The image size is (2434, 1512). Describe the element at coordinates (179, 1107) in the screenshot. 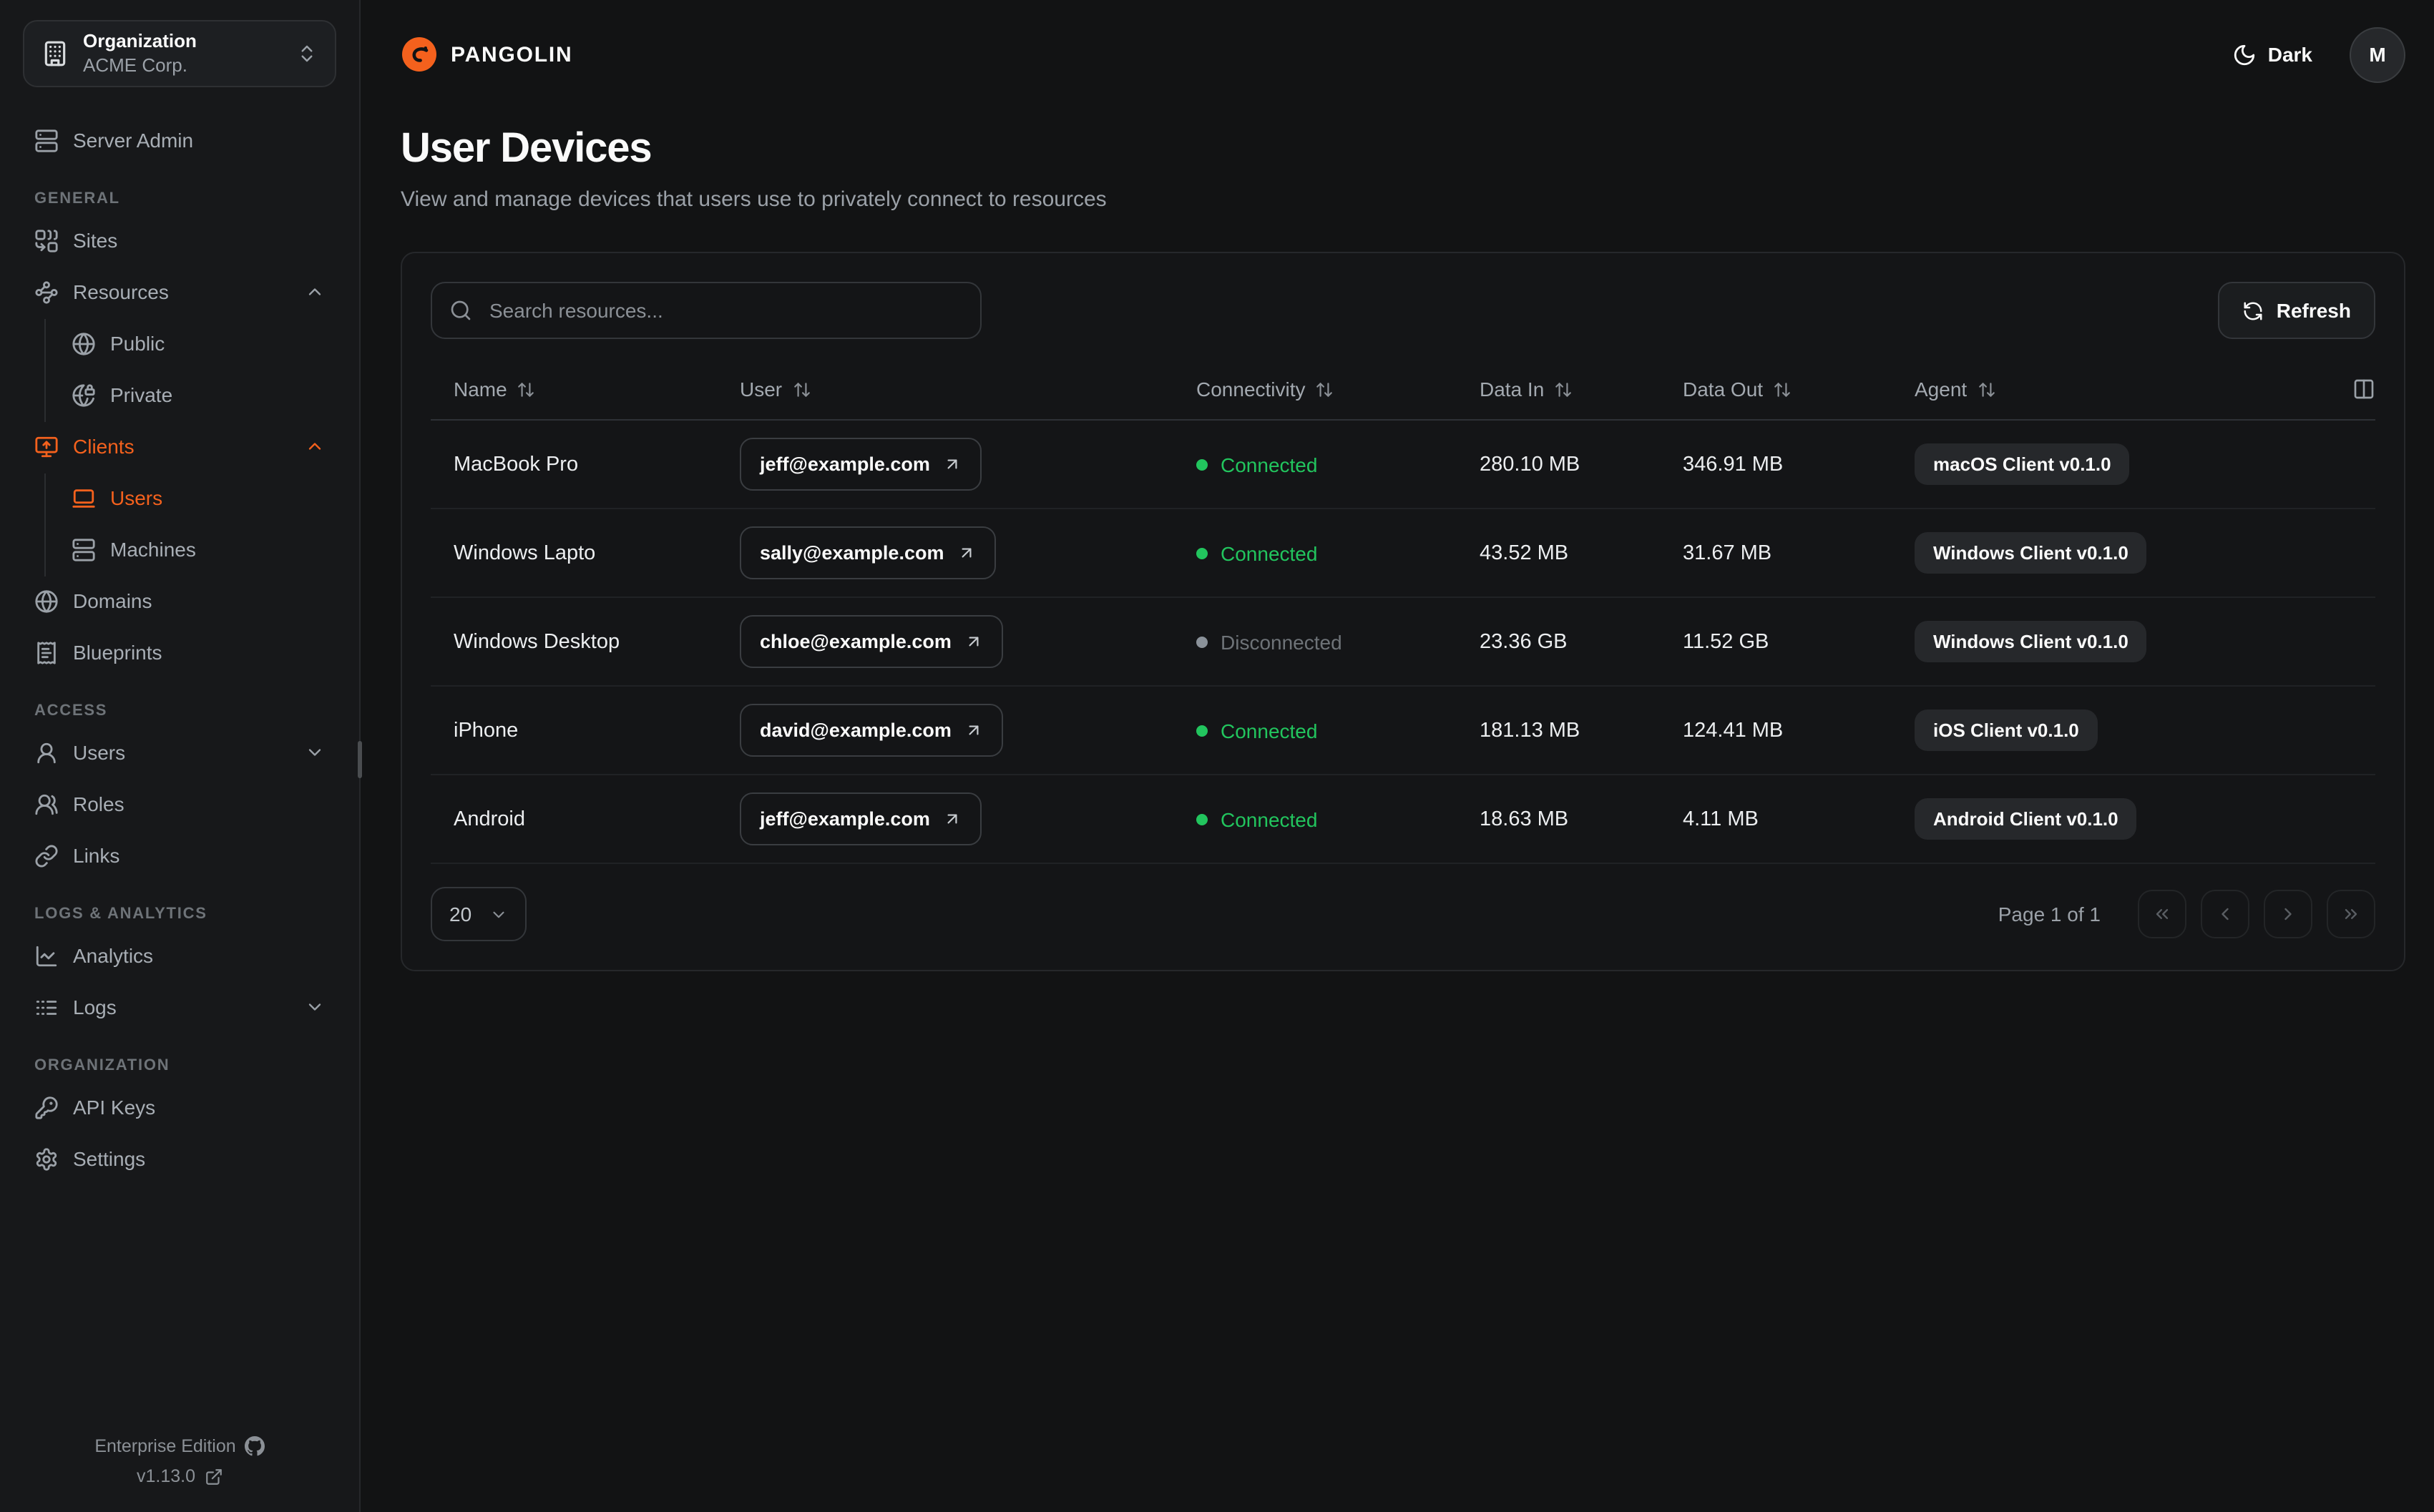

I see `sidebar-item-api-keys: API Keys` at that location.